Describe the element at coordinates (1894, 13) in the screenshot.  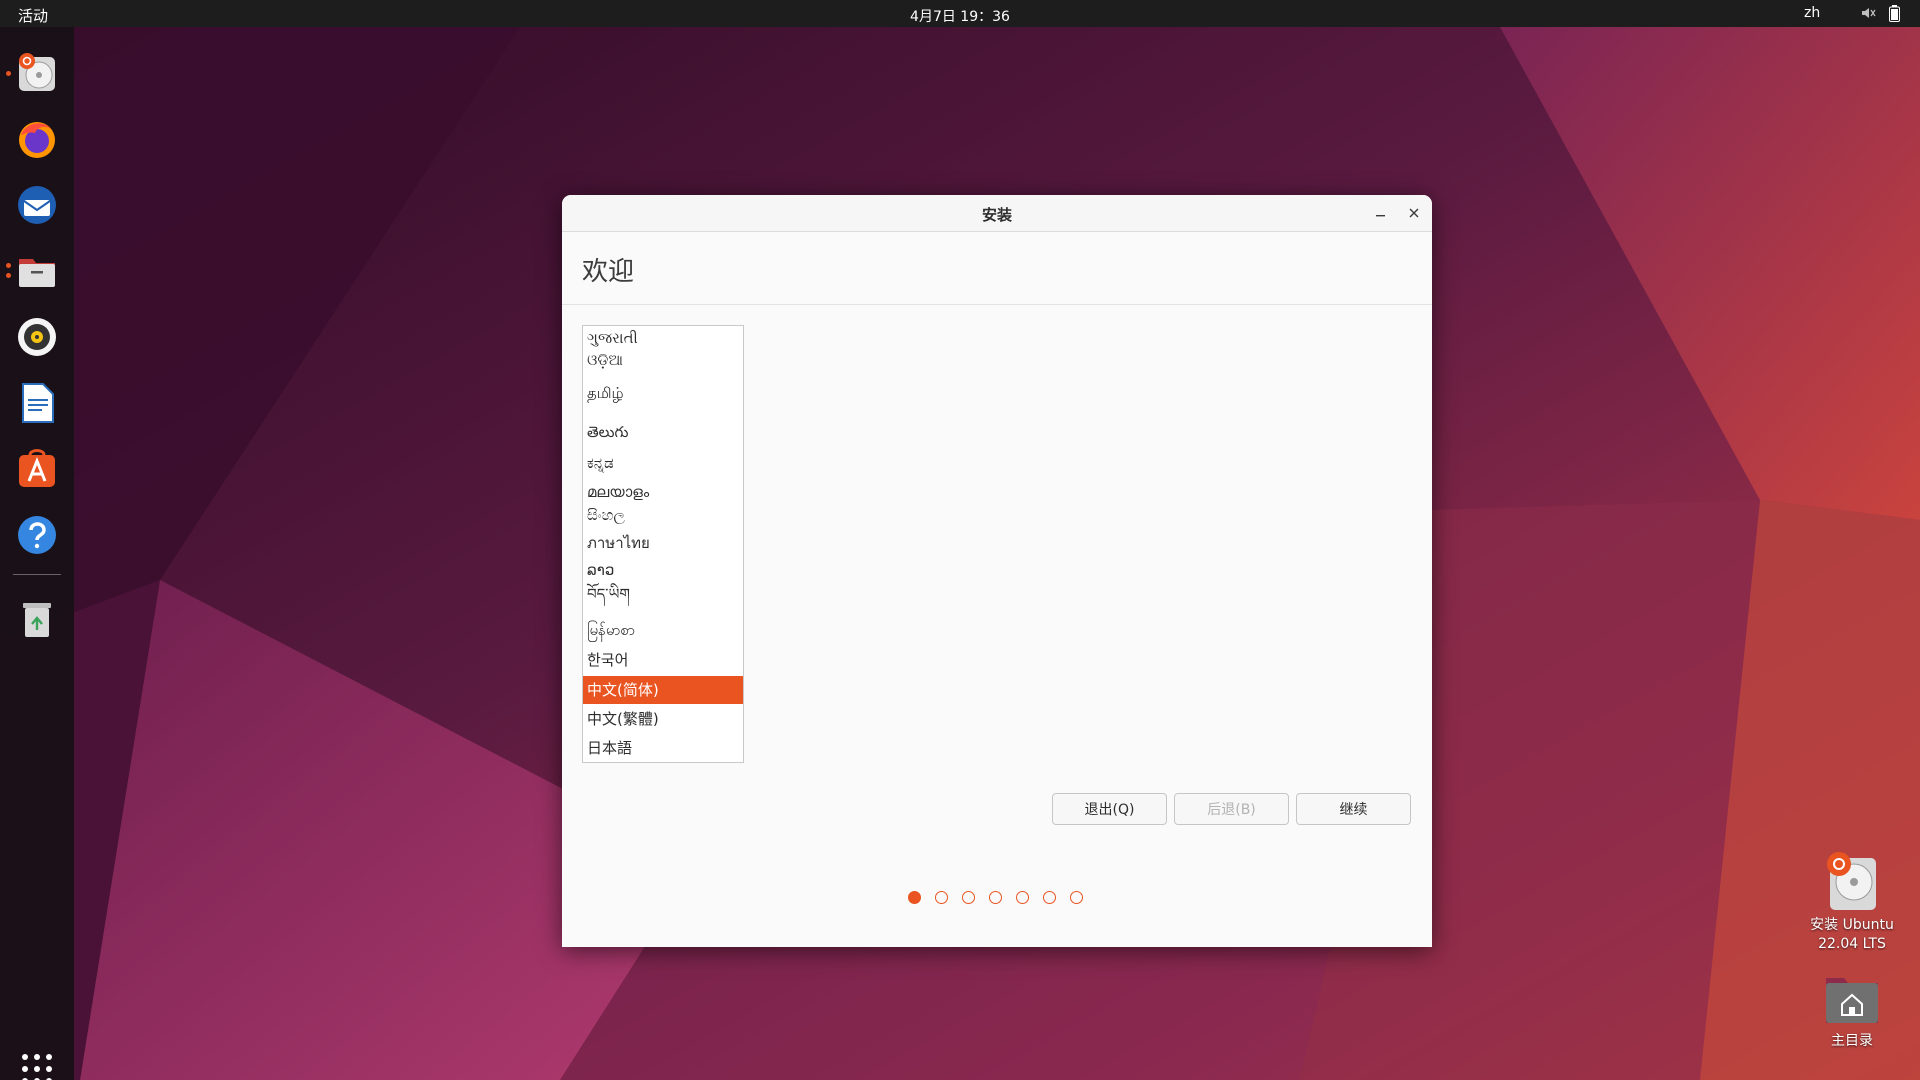
I see `battery-icon` at that location.